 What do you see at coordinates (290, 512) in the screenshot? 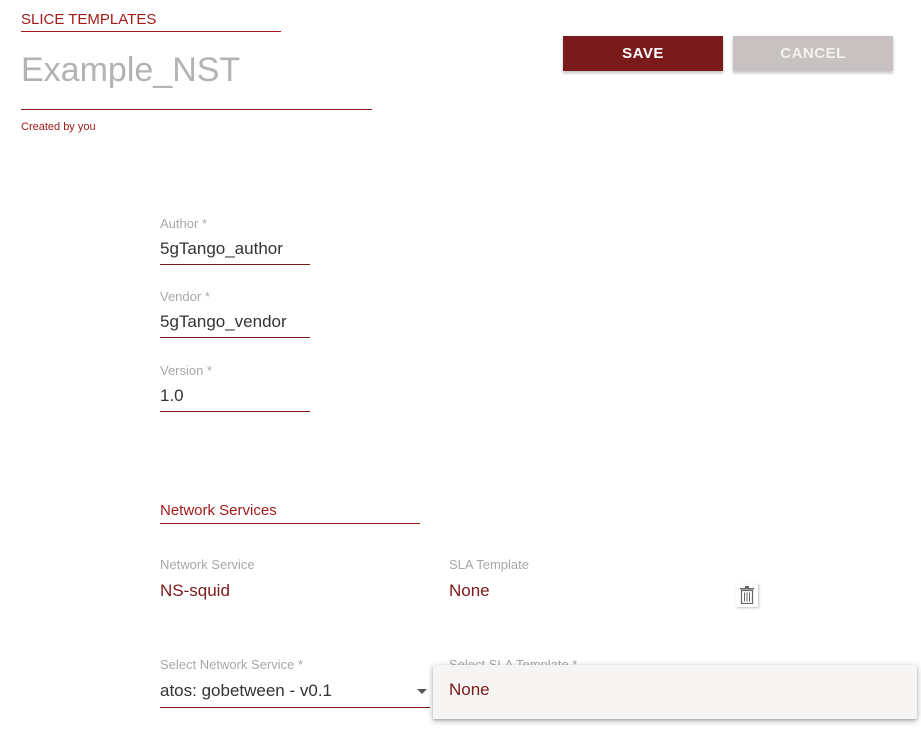
I see `network-services-title: Network Services` at bounding box center [290, 512].